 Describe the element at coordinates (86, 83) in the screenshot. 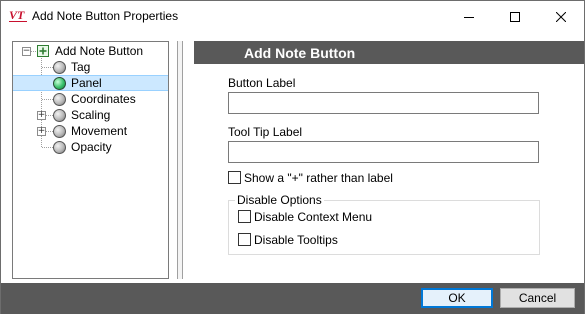

I see `tree-item-label: Panel` at that location.